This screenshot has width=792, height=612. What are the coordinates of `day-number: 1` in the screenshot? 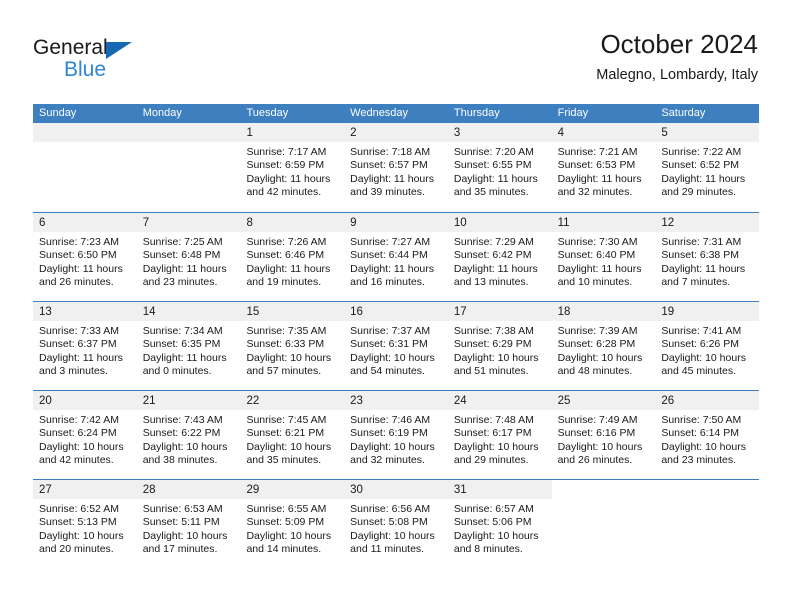 It's located at (249, 133).